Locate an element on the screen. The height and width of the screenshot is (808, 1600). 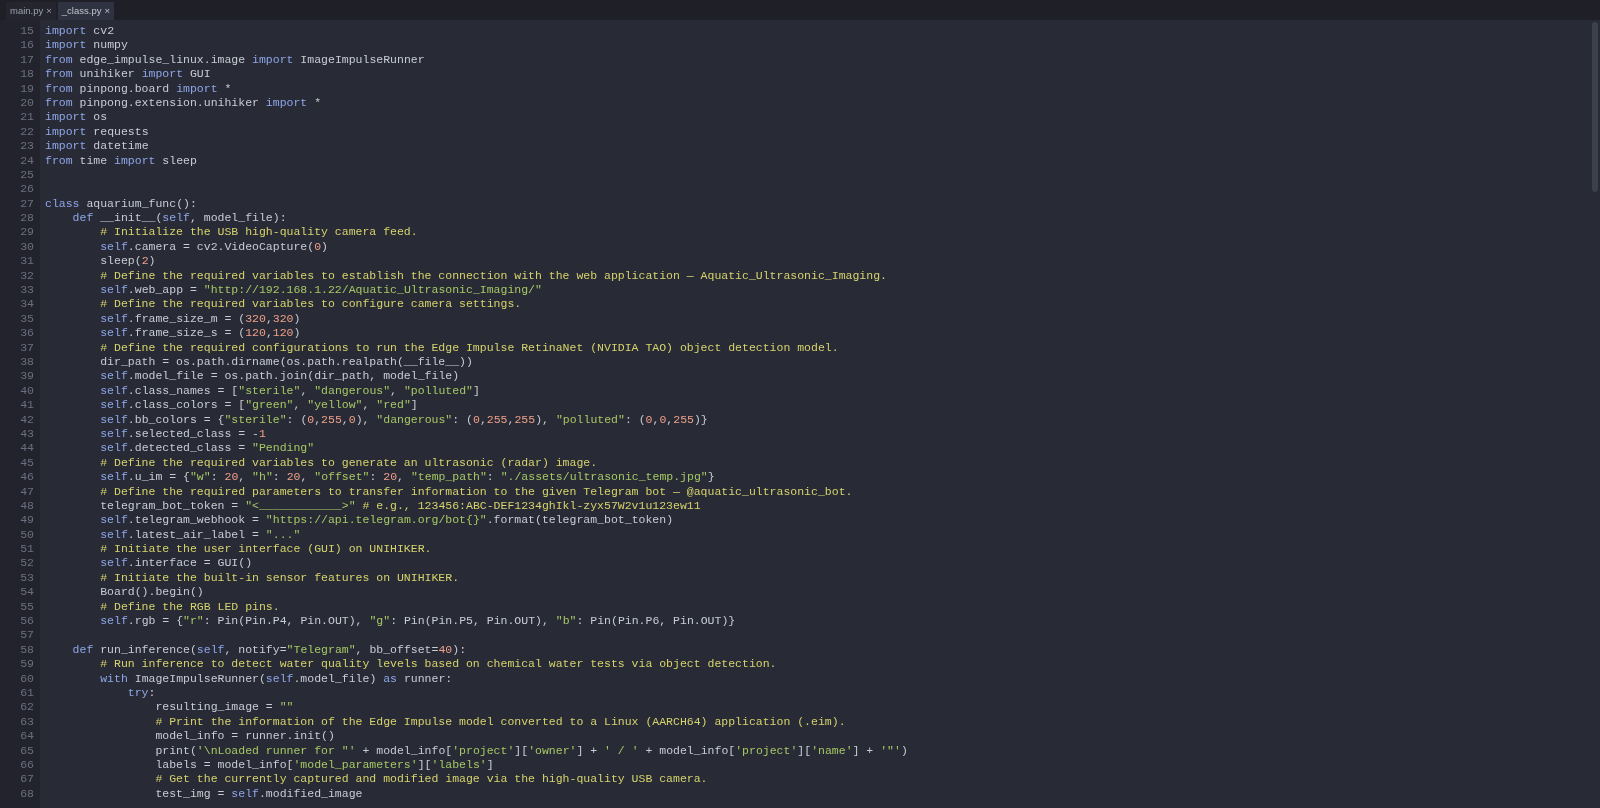
code-line: self.bb_colors = {"sterile": (0,255,0), "dangerous": (0,255,255), "polluted": (0,0,255)} is located at coordinates (403, 419).